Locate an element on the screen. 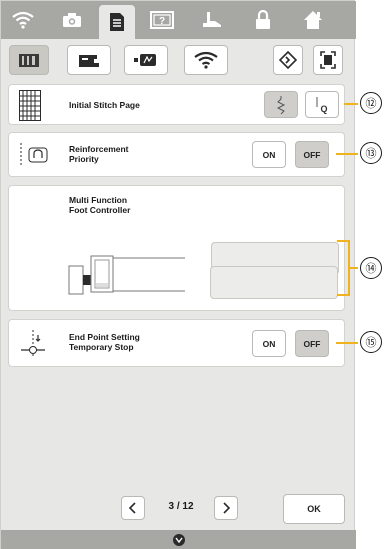 The image size is (388, 549). machine-settings-tab is located at coordinates (29, 60).